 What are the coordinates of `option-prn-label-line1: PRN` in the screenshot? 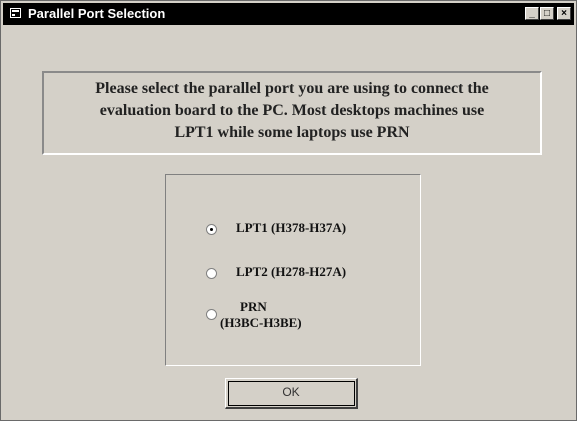 It's located at (253, 306).